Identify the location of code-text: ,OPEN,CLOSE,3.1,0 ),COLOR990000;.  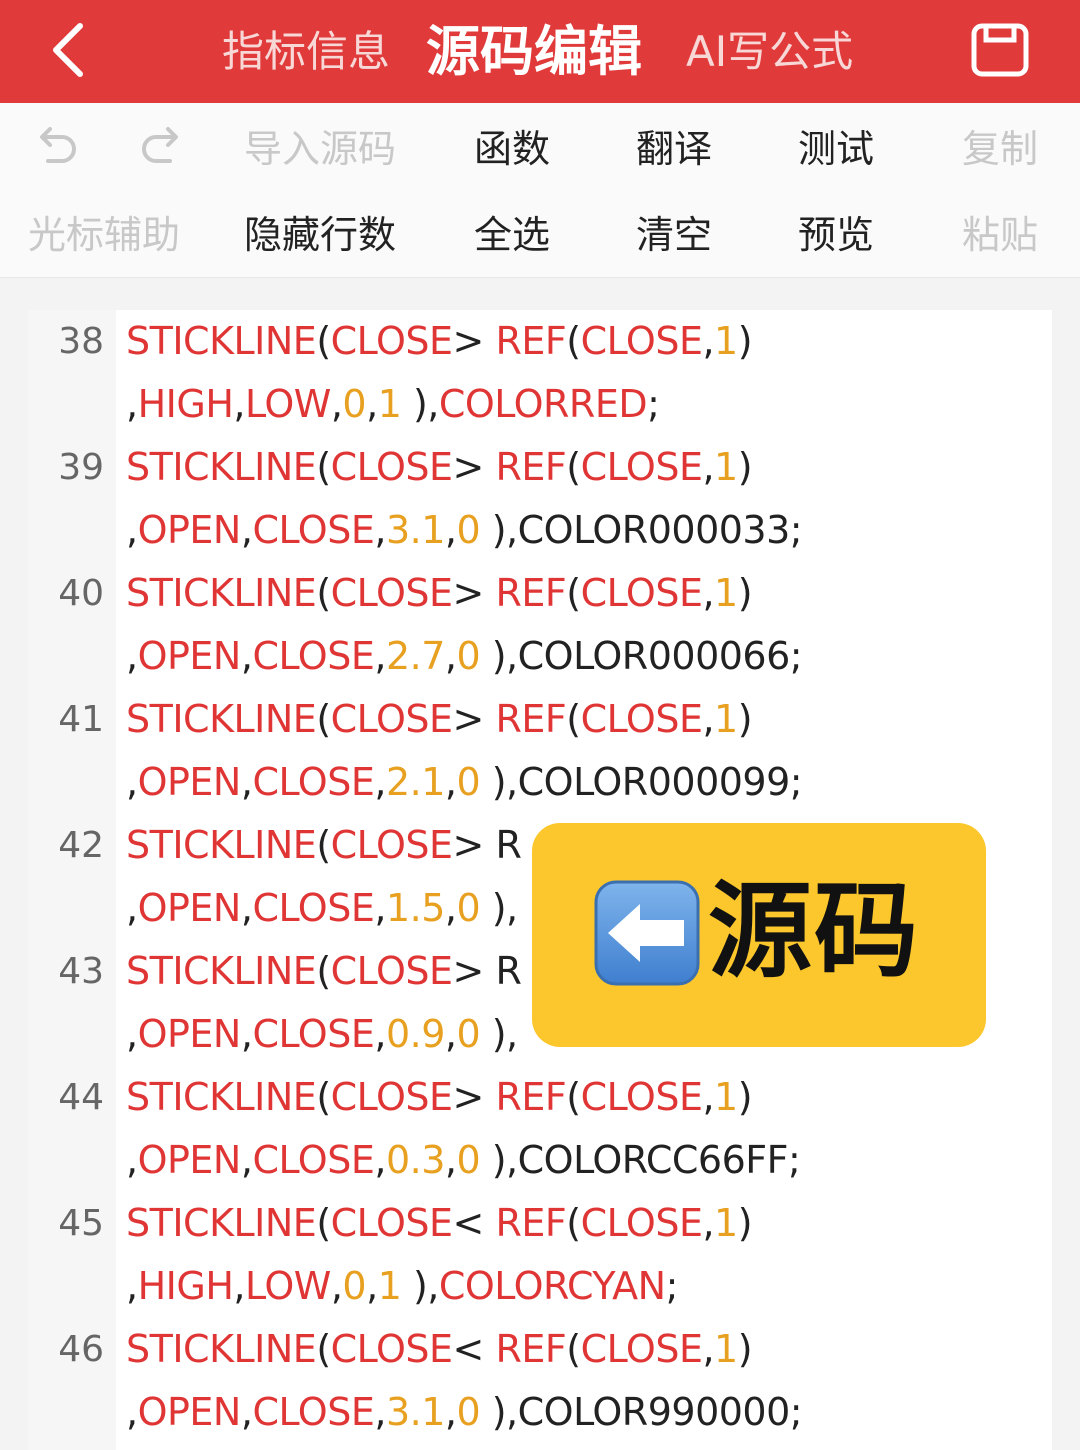
(464, 1412).